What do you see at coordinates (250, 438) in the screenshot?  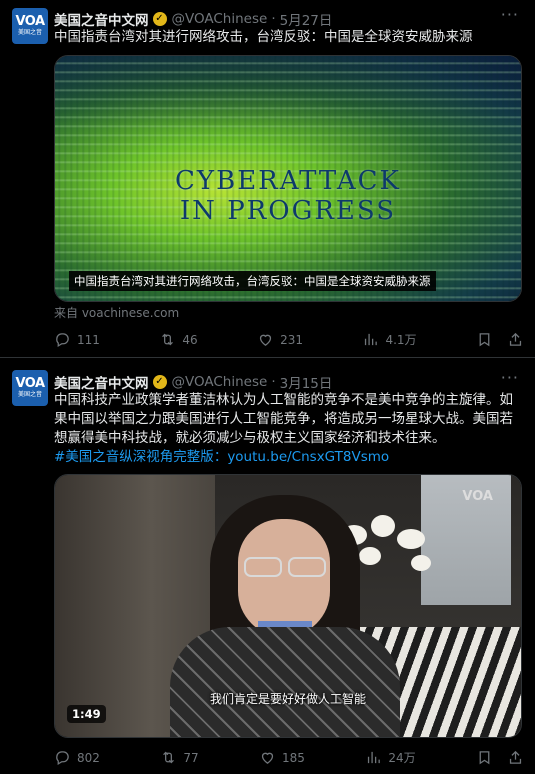 I see `tweet-text-line: 想赢得美中科技战，就必须减少与极权主义国家经济和技术往来。` at bounding box center [250, 438].